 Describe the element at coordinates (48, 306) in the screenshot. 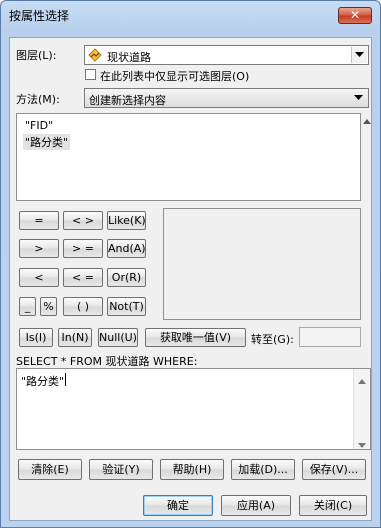

I see `percent-button: %` at that location.